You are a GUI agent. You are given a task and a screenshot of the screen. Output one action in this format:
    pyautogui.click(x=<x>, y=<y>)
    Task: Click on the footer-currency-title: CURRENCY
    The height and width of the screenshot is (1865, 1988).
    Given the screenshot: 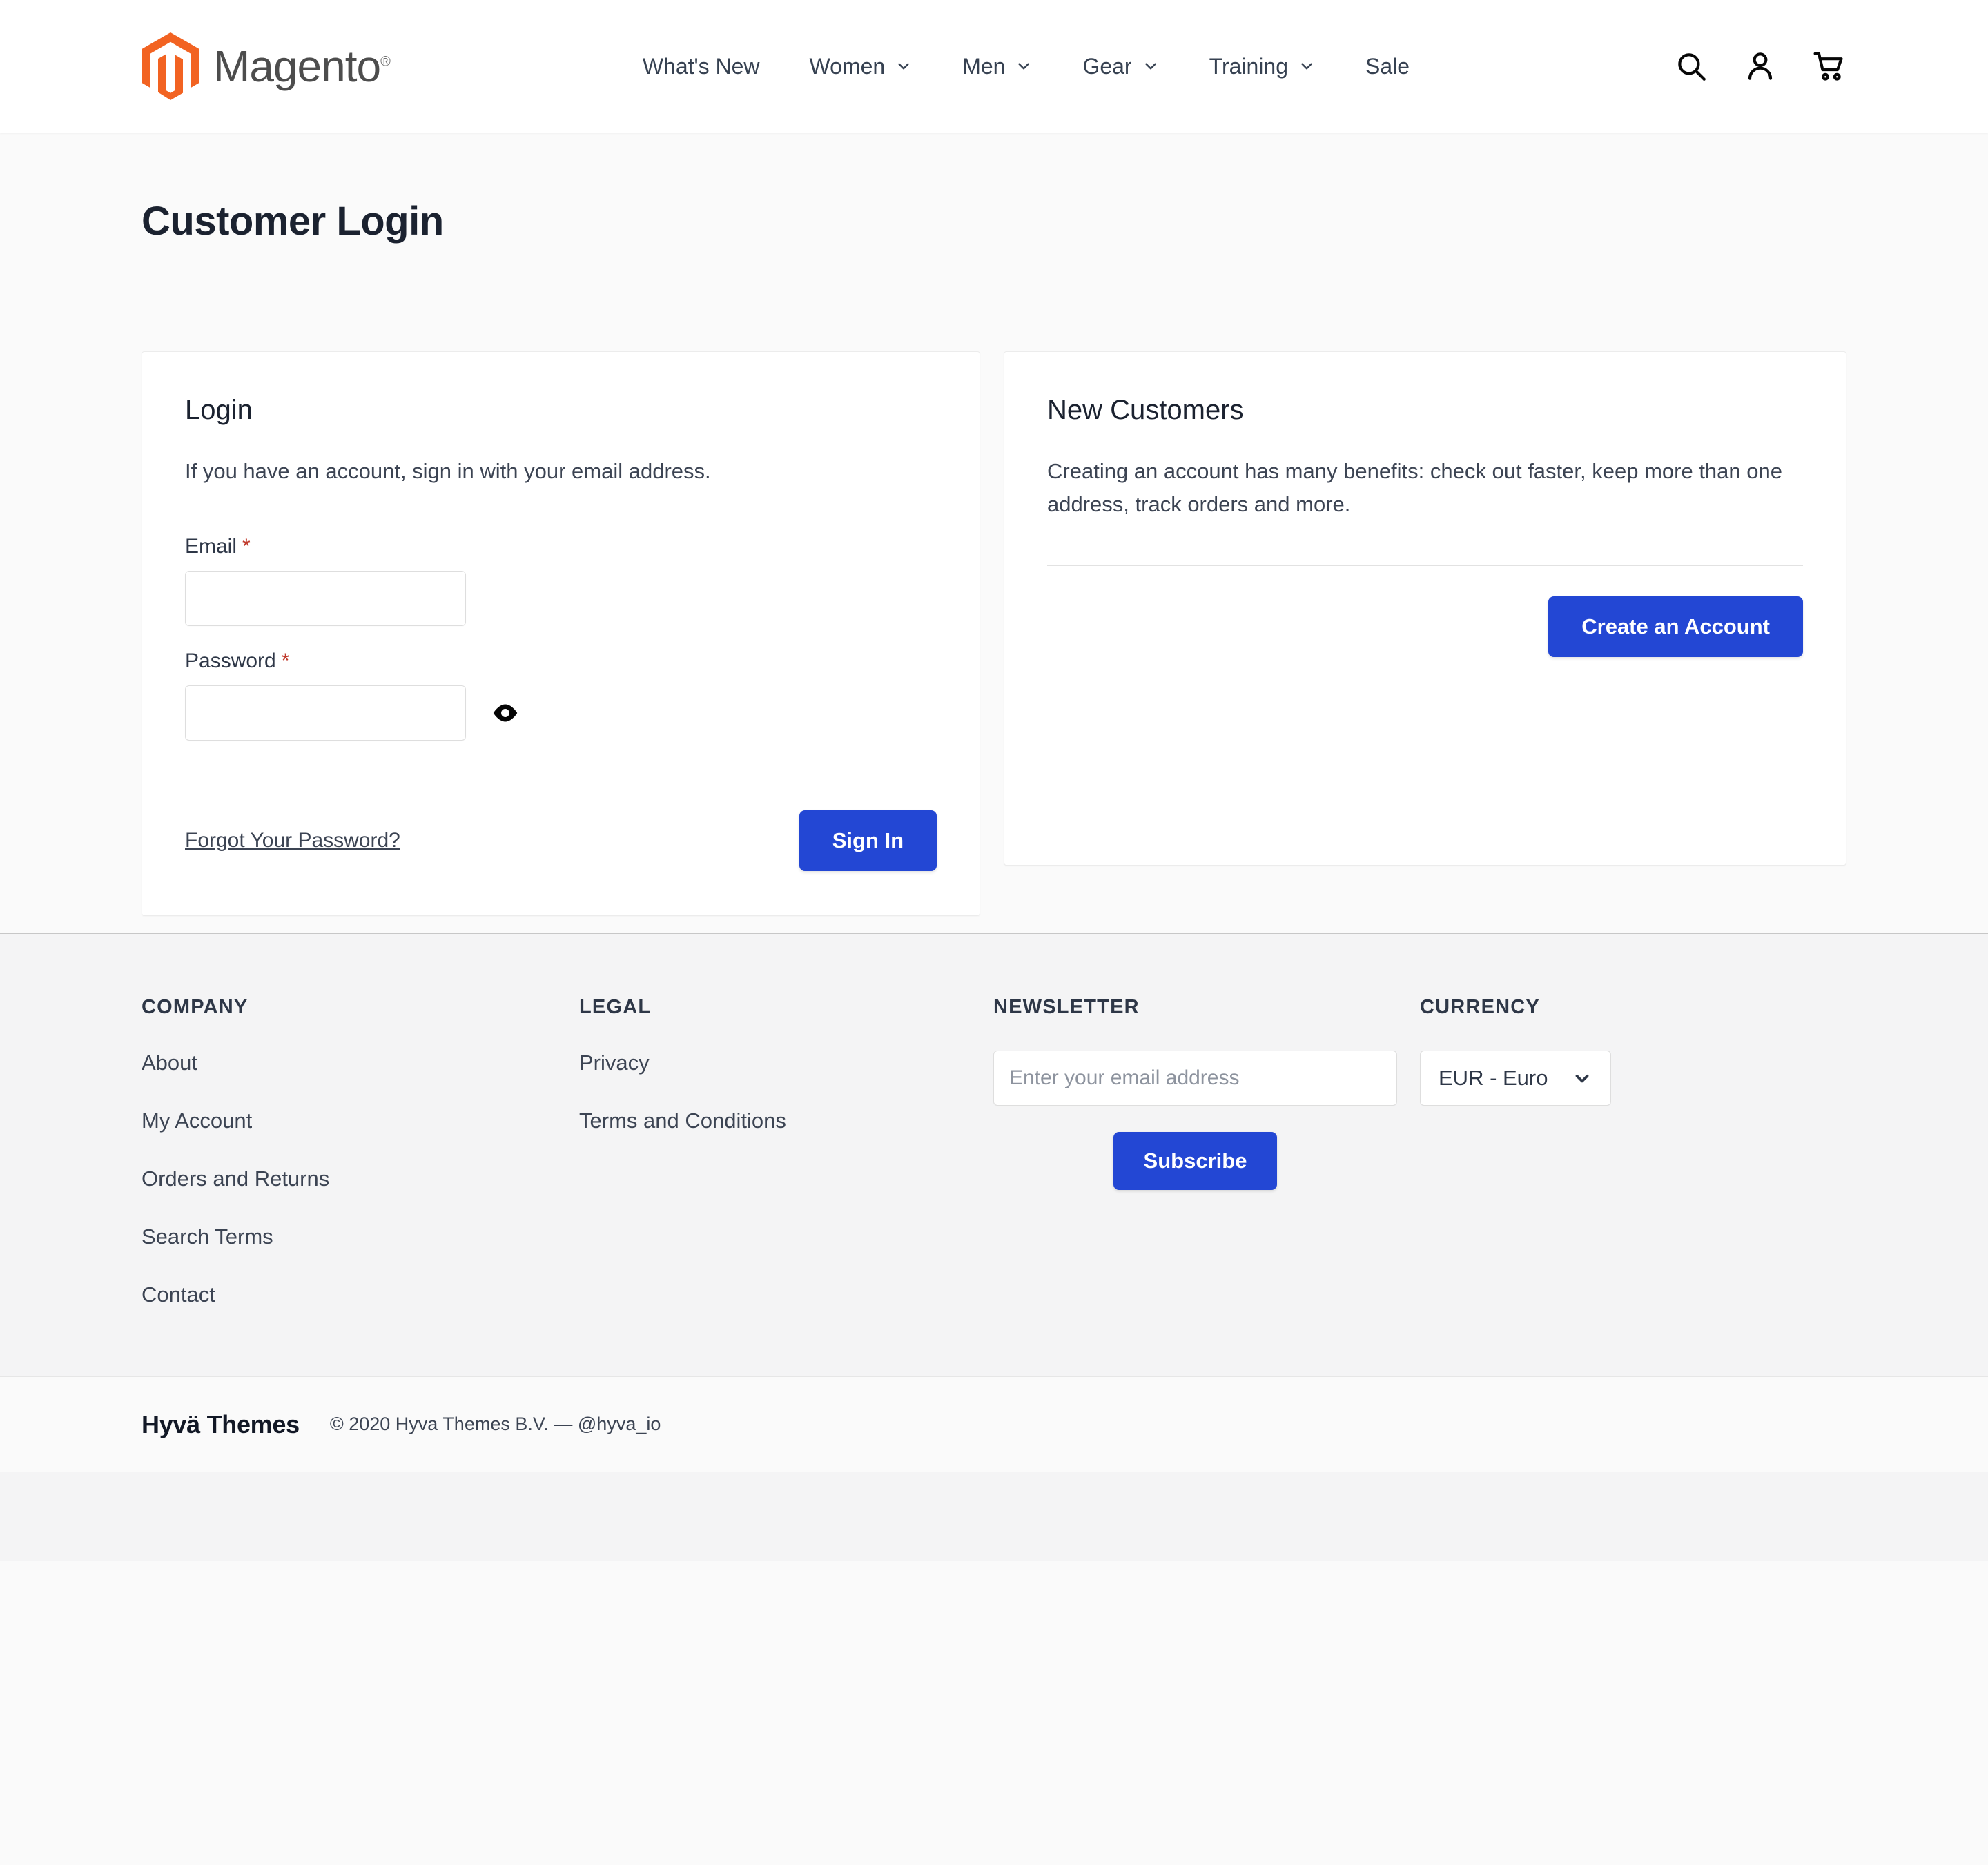 What is the action you would take?
    pyautogui.click(x=1480, y=1007)
    